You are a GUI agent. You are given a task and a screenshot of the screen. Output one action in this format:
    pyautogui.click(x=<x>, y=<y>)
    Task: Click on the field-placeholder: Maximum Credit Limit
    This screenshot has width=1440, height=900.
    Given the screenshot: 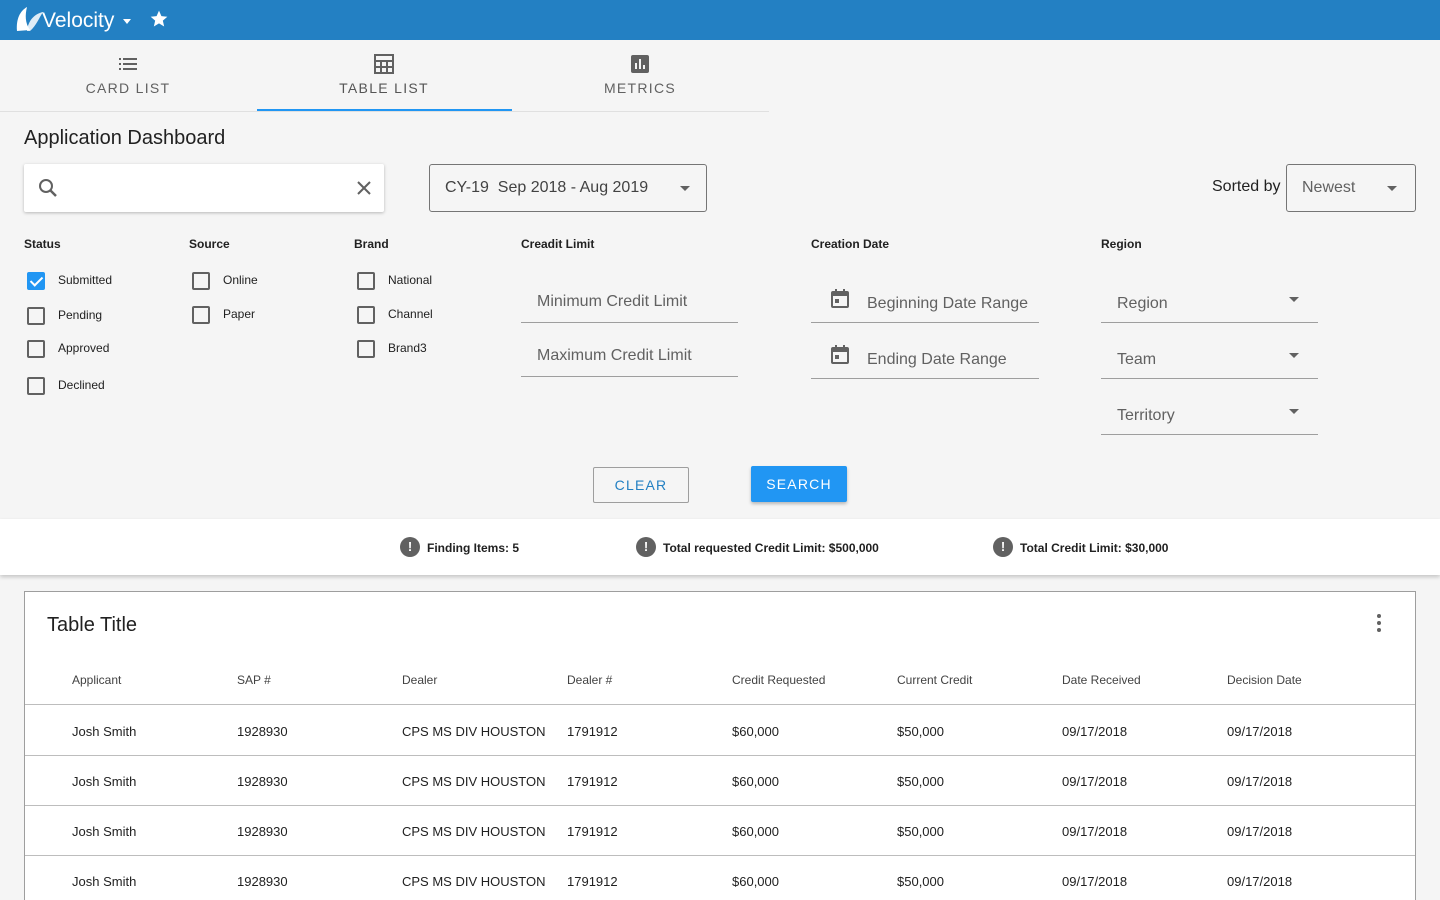 What is the action you would take?
    pyautogui.click(x=614, y=355)
    